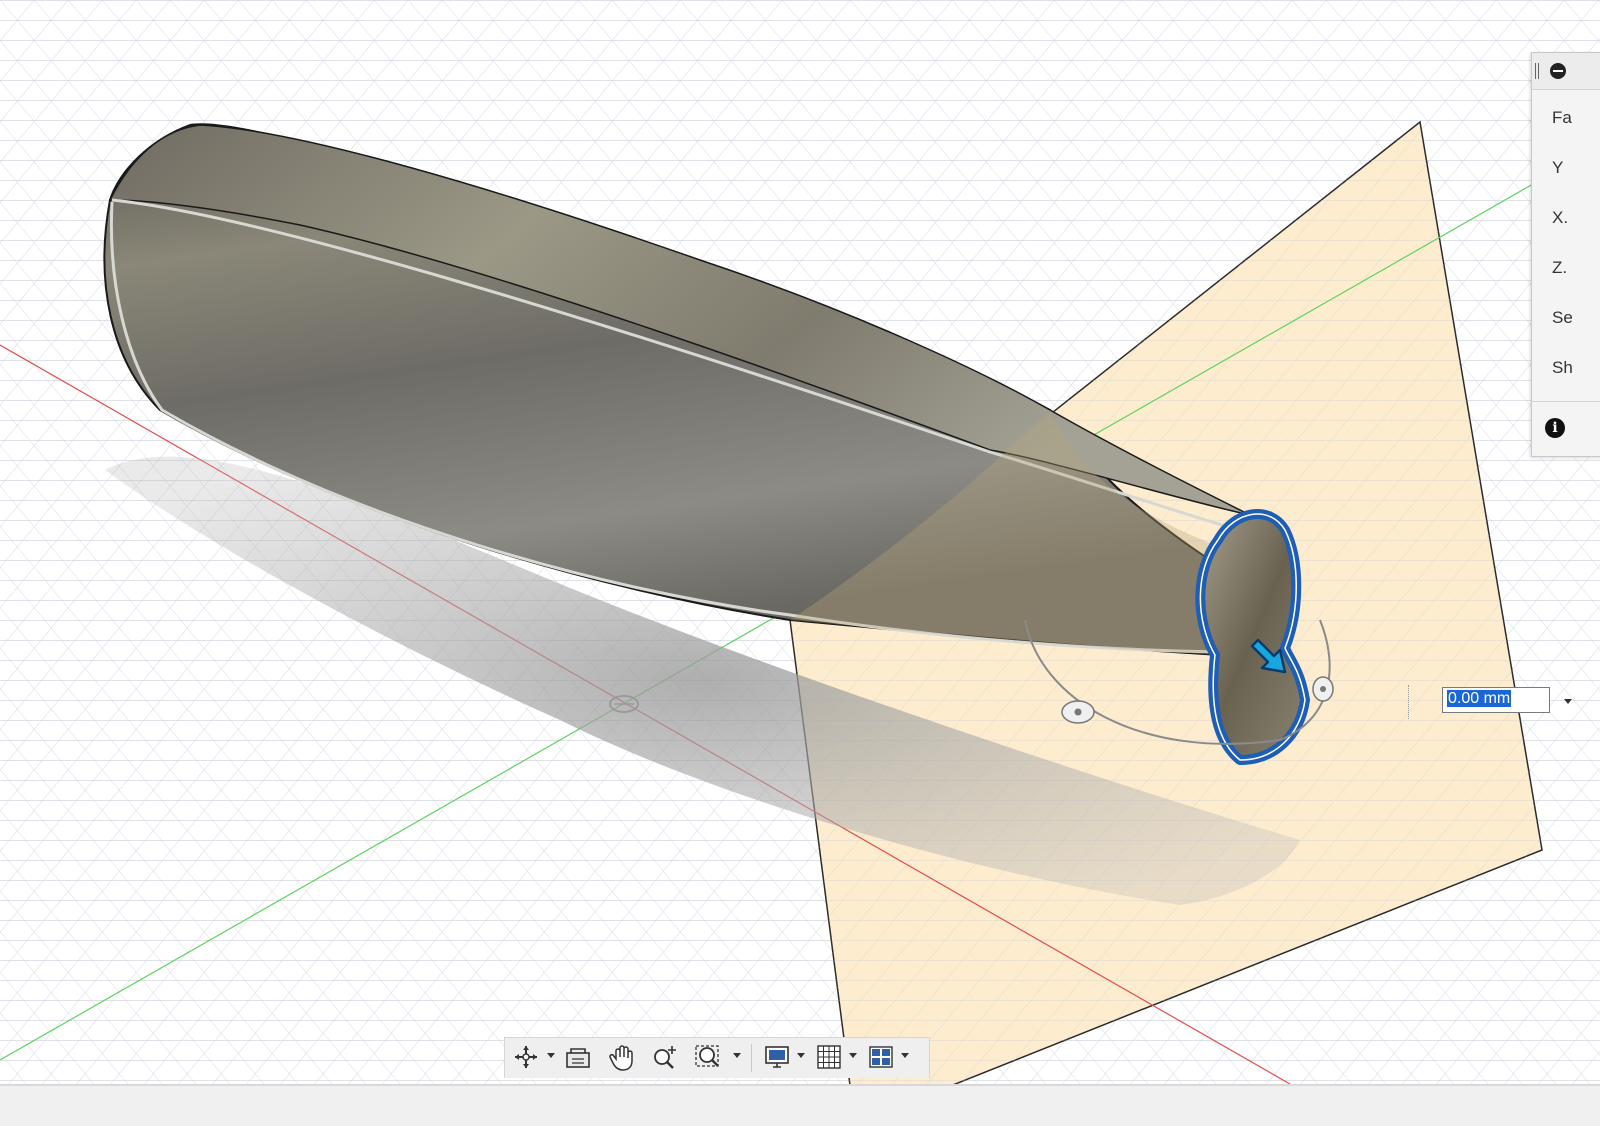 The image size is (1600, 1126). What do you see at coordinates (1423, 702) in the screenshot?
I see `dimension-grip` at bounding box center [1423, 702].